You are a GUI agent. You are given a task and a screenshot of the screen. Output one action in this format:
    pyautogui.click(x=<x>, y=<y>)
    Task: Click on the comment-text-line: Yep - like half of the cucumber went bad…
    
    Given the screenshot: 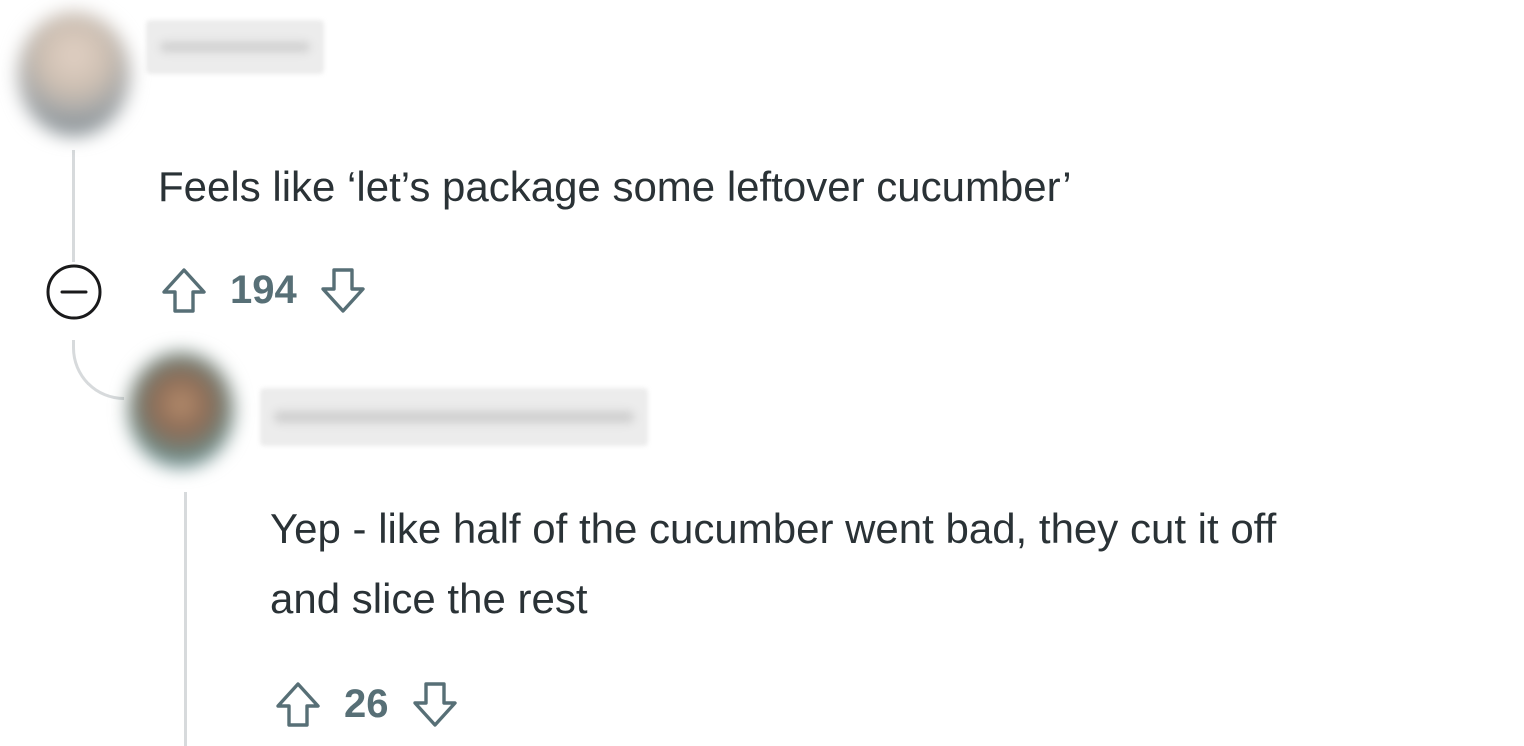 What is the action you would take?
    pyautogui.click(x=773, y=528)
    